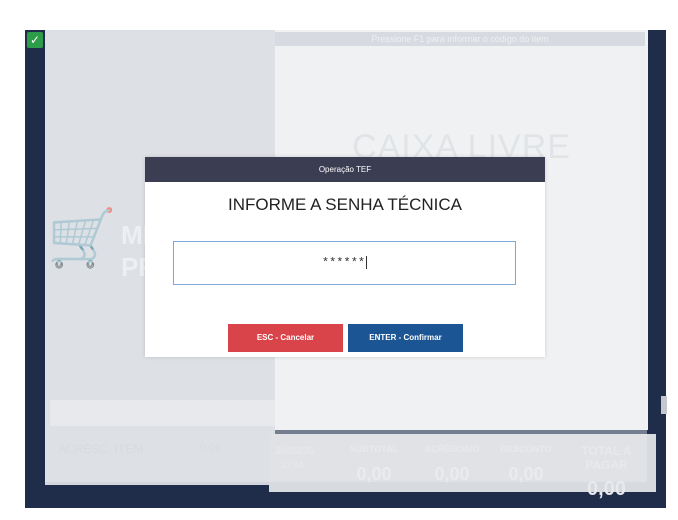 This screenshot has width=678, height=520. Describe the element at coordinates (35, 40) in the screenshot. I see `check-icon: ✓` at that location.